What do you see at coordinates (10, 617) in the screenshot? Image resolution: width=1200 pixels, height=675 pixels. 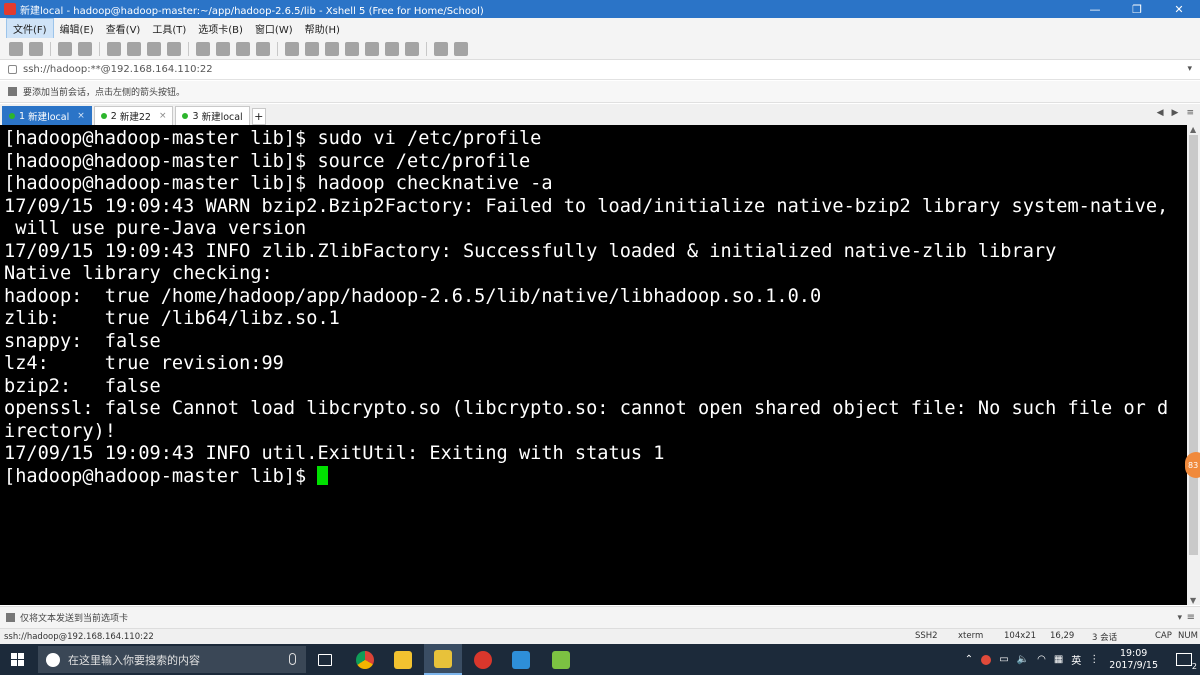 I see `compose-icon` at bounding box center [10, 617].